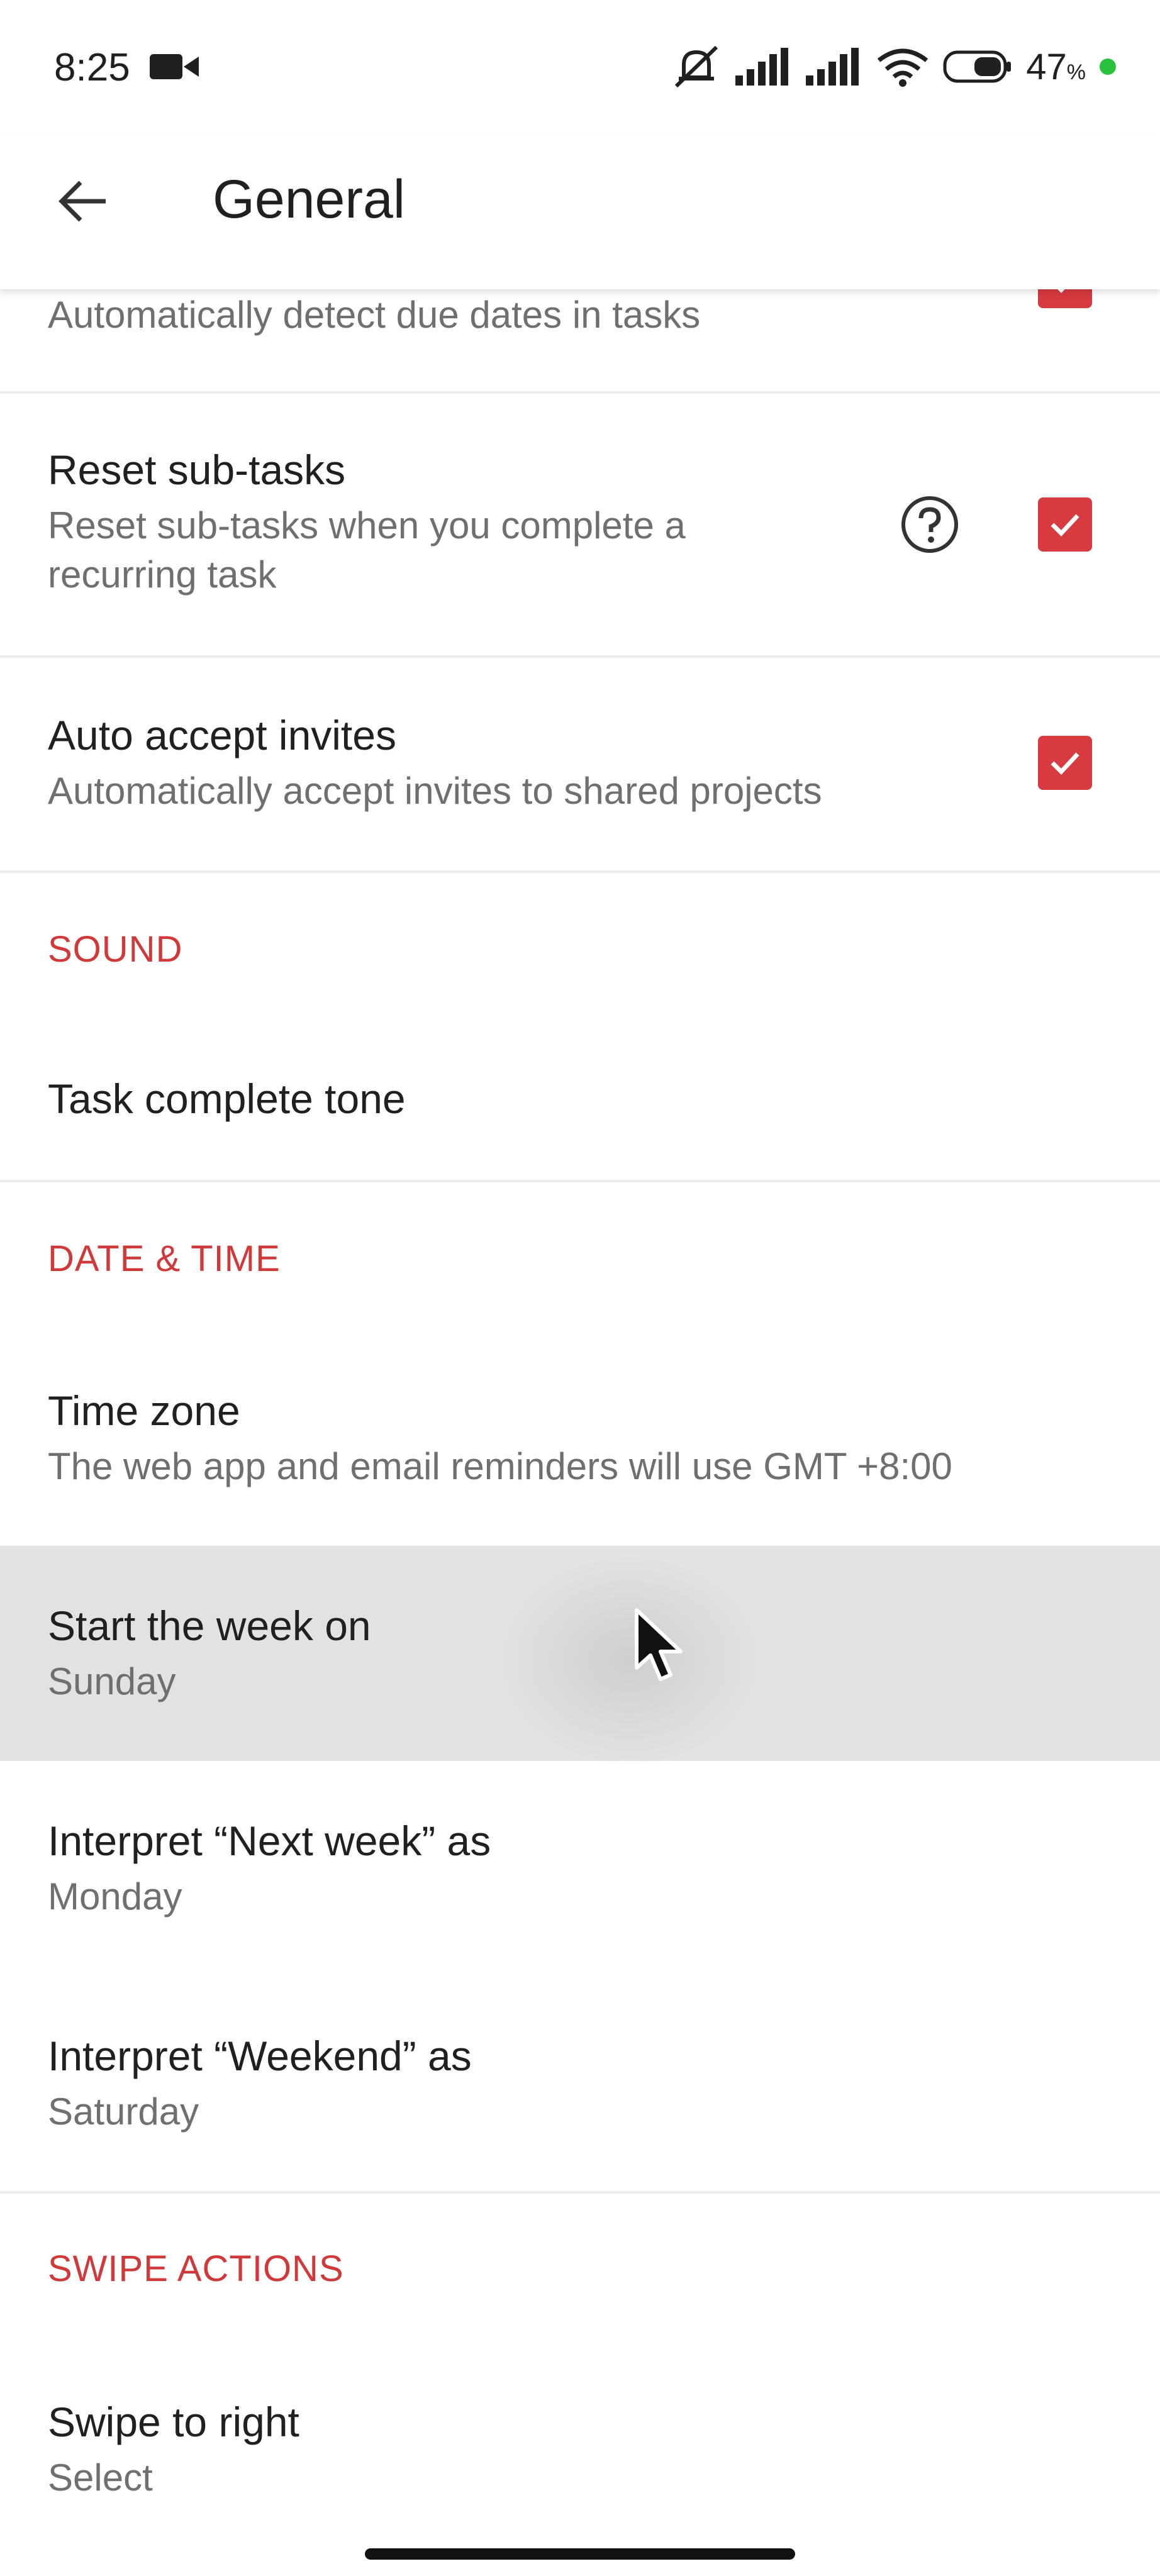 The height and width of the screenshot is (2576, 1160). What do you see at coordinates (174, 66) in the screenshot?
I see `video-camera-icon` at bounding box center [174, 66].